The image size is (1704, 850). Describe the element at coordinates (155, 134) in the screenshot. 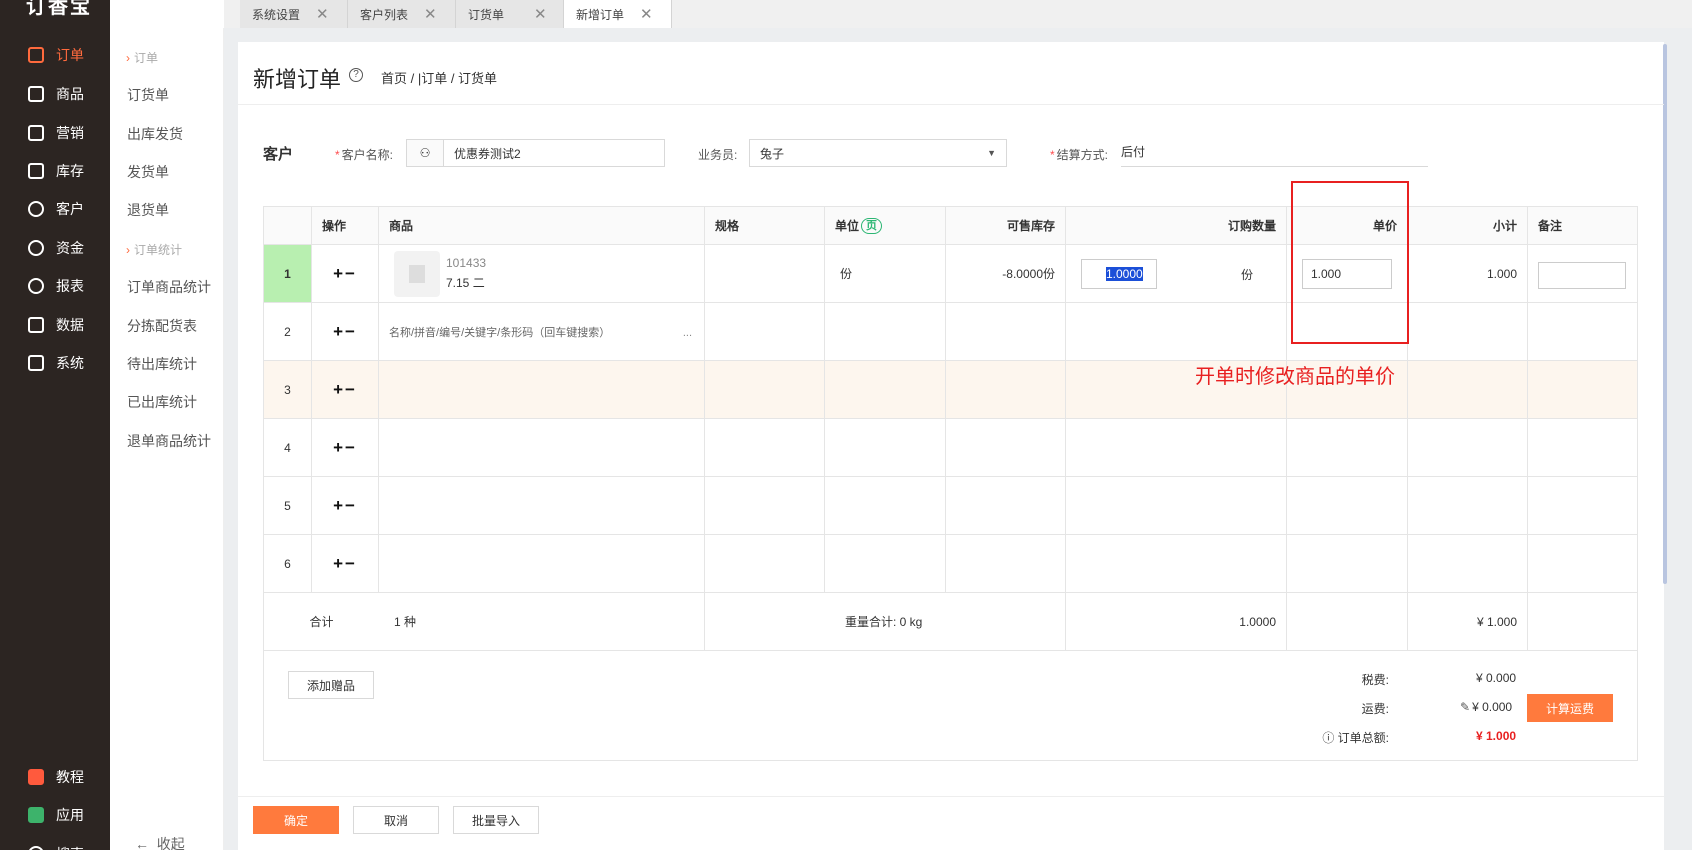

I see `subnav-item-outbound: 出库发货` at that location.